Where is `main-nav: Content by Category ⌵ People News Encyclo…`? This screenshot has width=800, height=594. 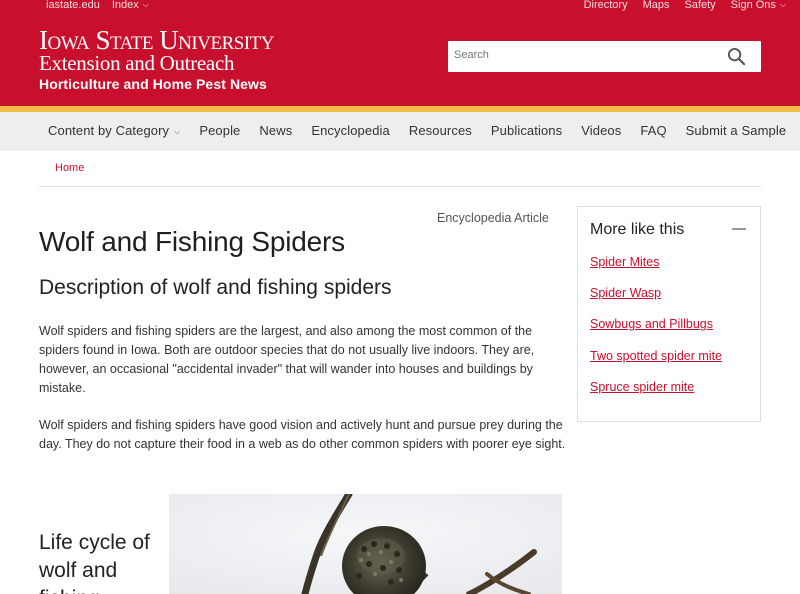 main-nav: Content by Category ⌵ People News Encyclo… is located at coordinates (400, 131).